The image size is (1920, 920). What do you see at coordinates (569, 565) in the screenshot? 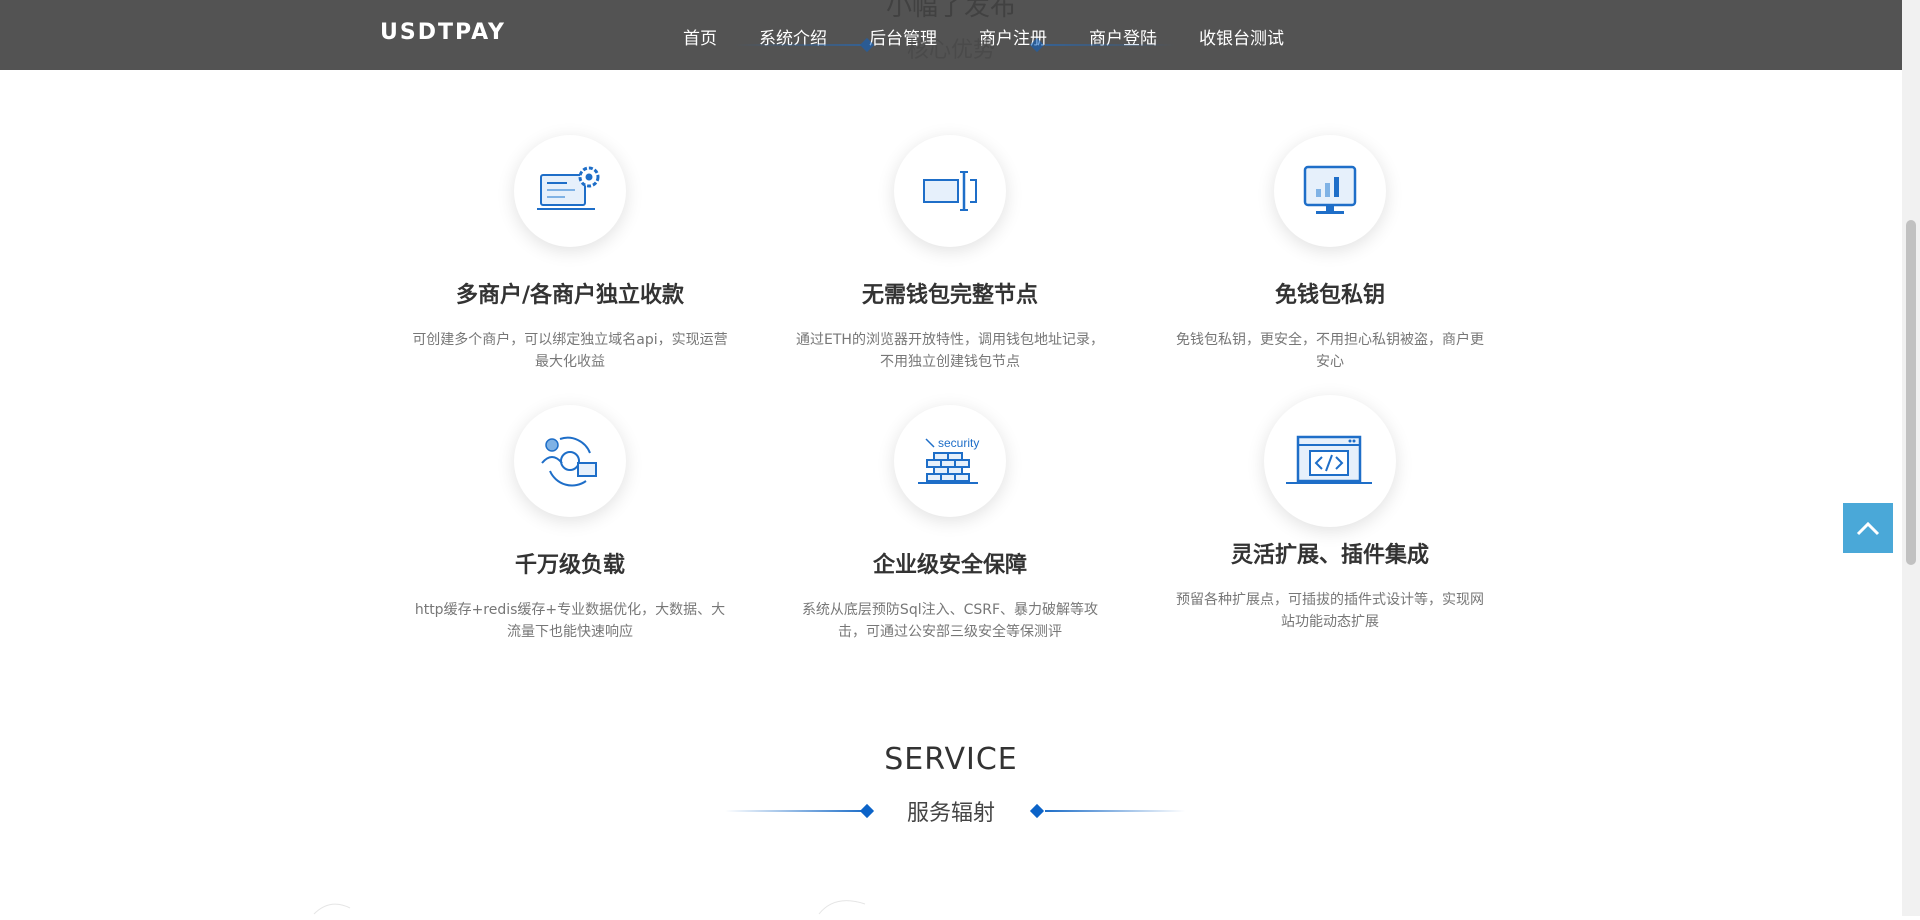
I see `feature-title: 千万级负载` at bounding box center [569, 565].